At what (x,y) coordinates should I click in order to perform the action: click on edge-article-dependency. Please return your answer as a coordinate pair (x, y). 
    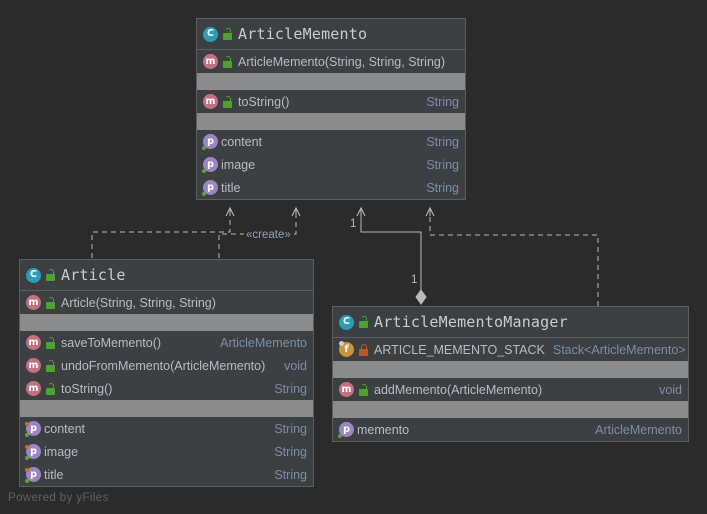
    Looking at the image, I should click on (163, 232).